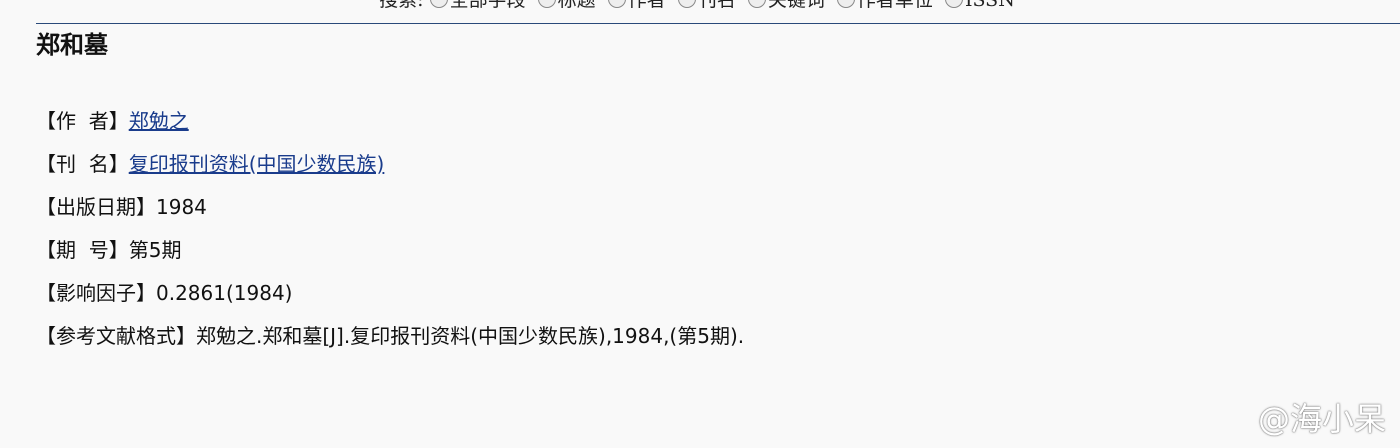  I want to click on impact-label: 【影响因子】, so click(96, 293).